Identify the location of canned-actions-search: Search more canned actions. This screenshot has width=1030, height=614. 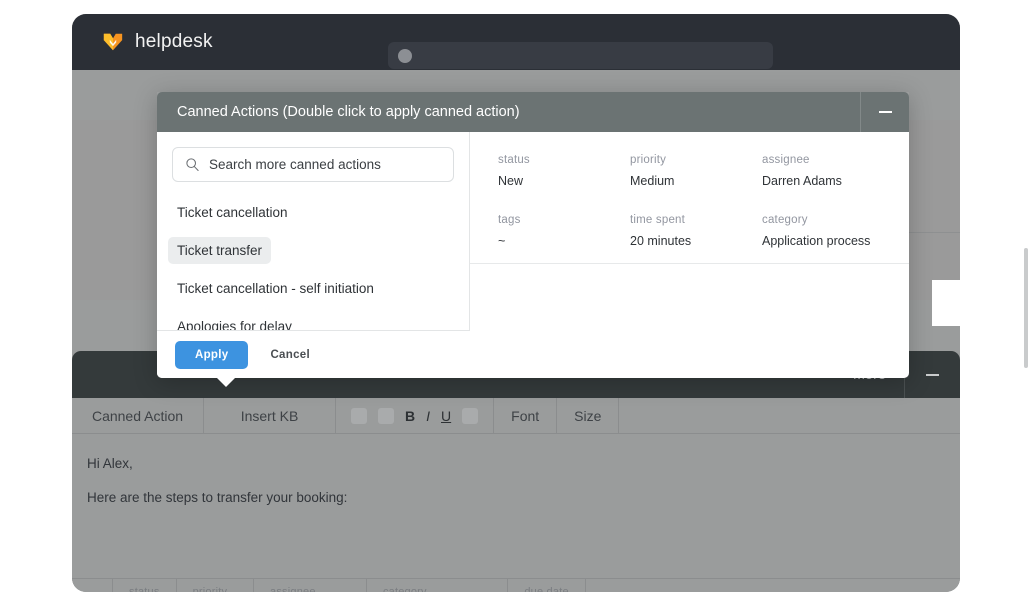
(313, 164).